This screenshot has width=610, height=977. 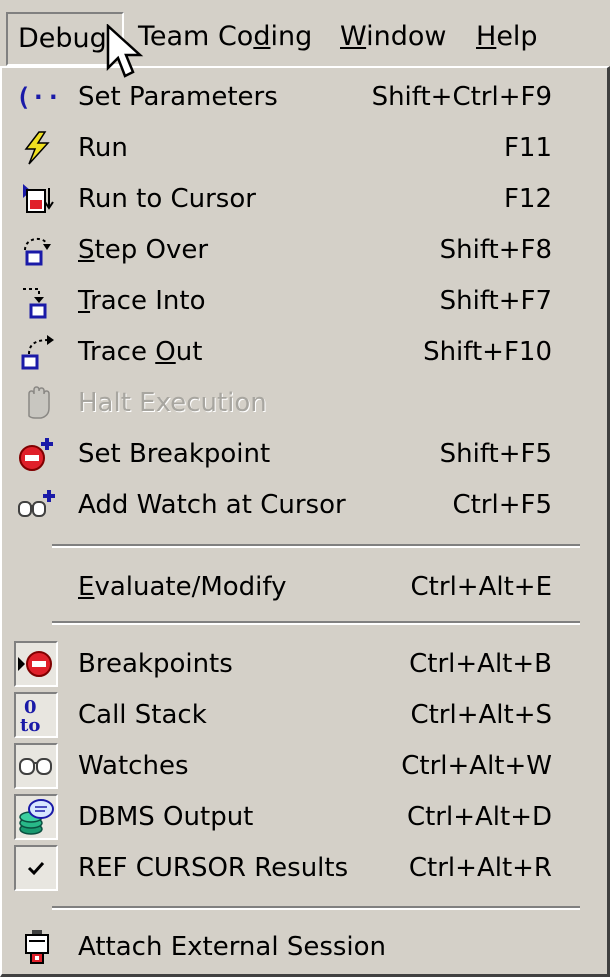 I want to click on menu-item-shortcut: Ctrl+Alt+E, so click(x=481, y=587).